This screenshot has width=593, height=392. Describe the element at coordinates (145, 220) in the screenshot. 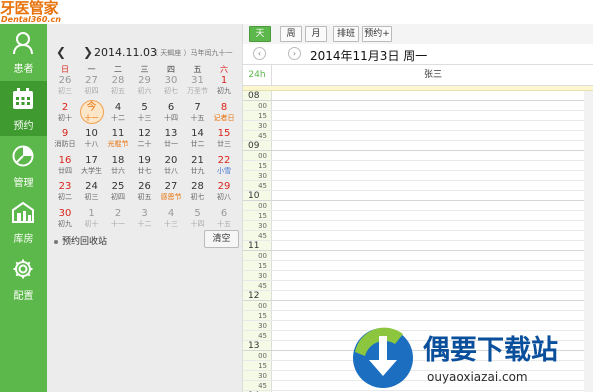

I see `calendar-day: 3 十二` at that location.